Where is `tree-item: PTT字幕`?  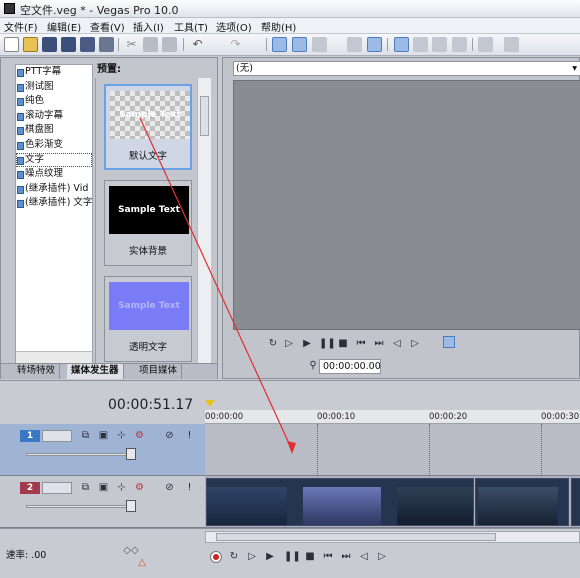
tree-item: PTT字幕 is located at coordinates (54, 72).